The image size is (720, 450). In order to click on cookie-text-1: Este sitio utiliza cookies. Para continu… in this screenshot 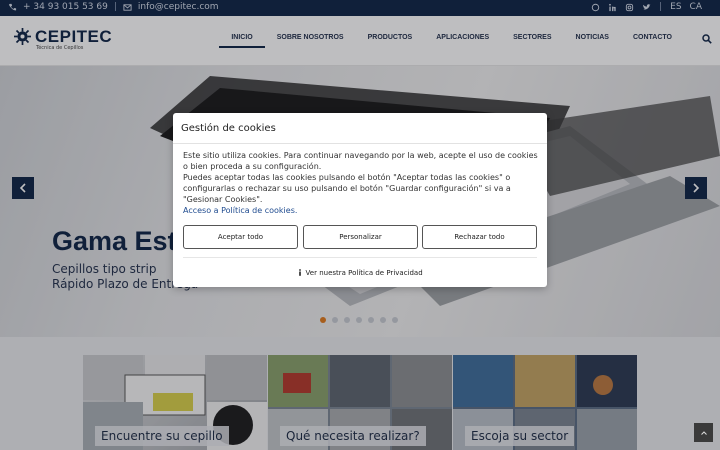, I will do `click(360, 161)`.